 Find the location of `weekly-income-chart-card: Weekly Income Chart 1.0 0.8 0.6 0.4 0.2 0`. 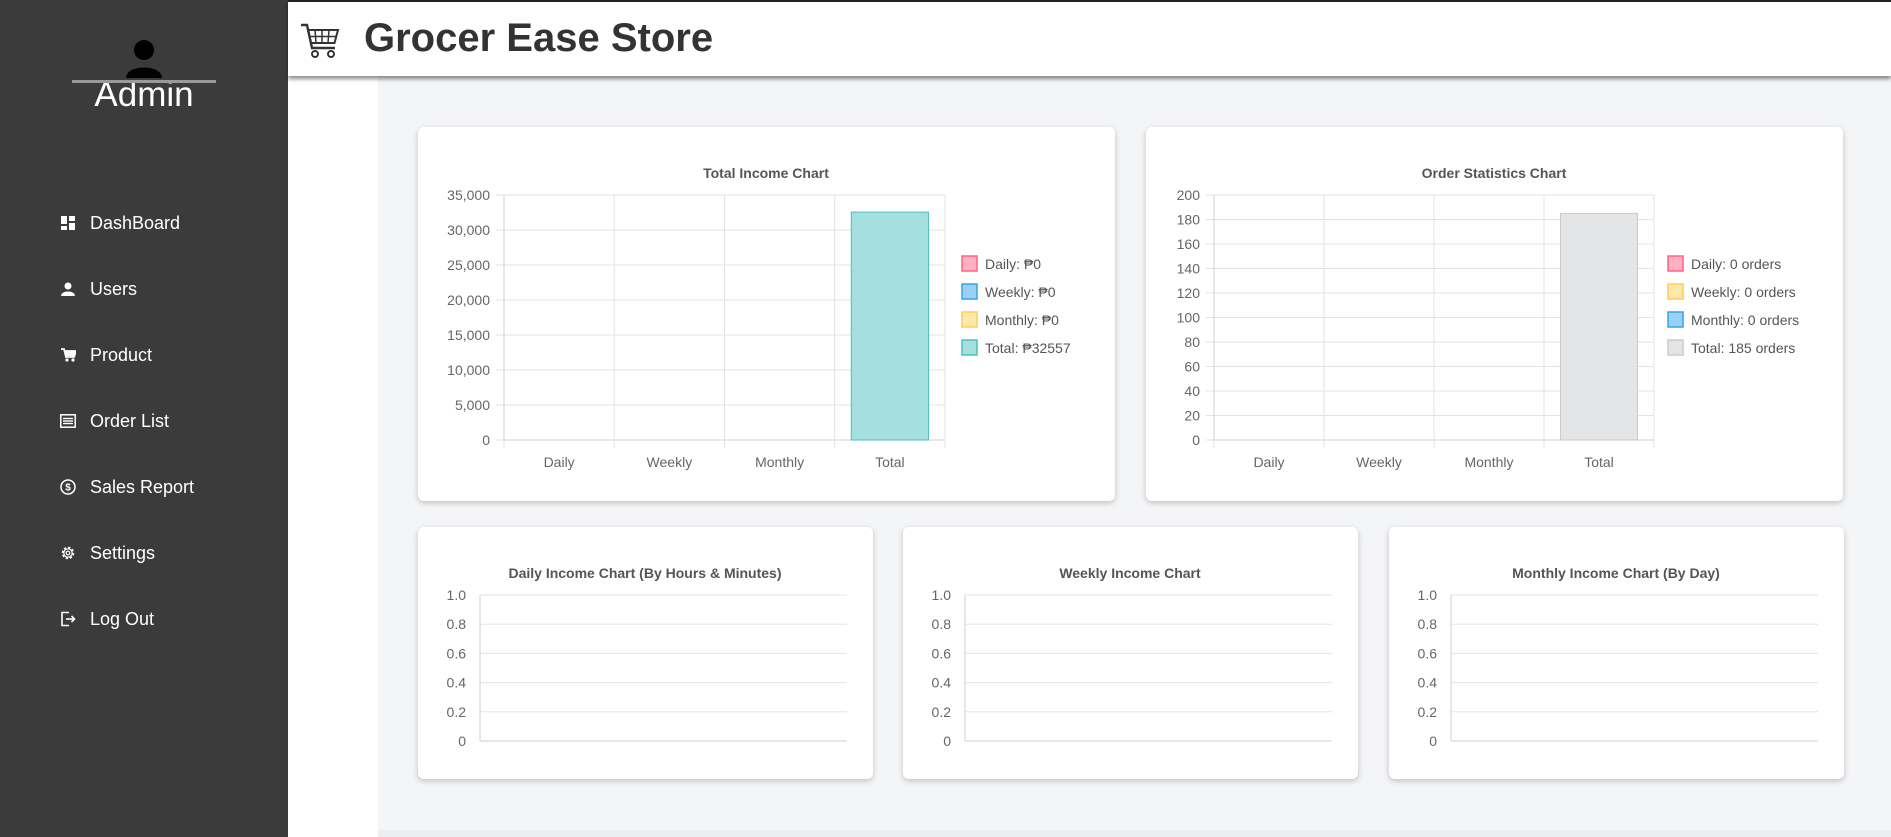

weekly-income-chart-card: Weekly Income Chart 1.0 0.8 0.6 0.4 0.2 0 is located at coordinates (1130, 653).